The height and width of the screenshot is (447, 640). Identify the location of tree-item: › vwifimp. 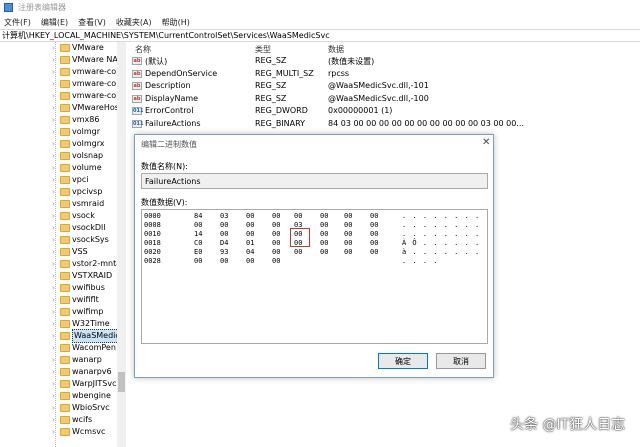
(62, 312).